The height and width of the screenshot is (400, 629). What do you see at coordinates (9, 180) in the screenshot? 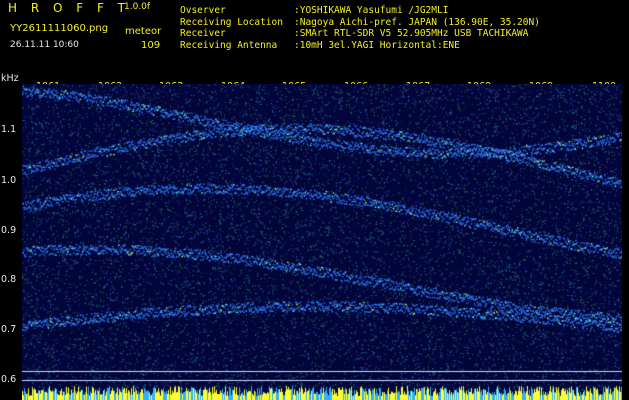
I see `y-tick: 1.0` at bounding box center [9, 180].